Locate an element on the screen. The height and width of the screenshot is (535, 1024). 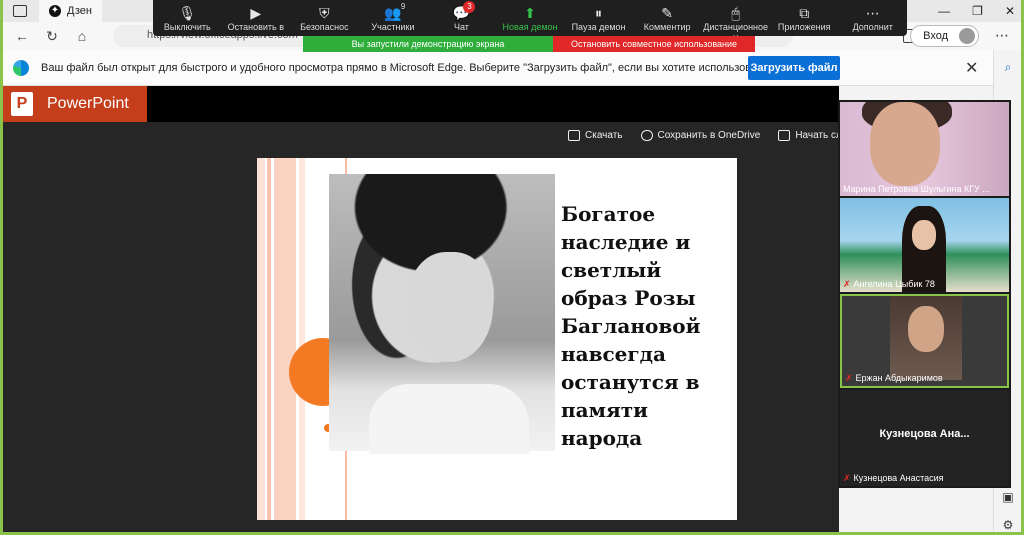
zoom-button-pause: ⏸ Пауза демон is located at coordinates (598, 18).